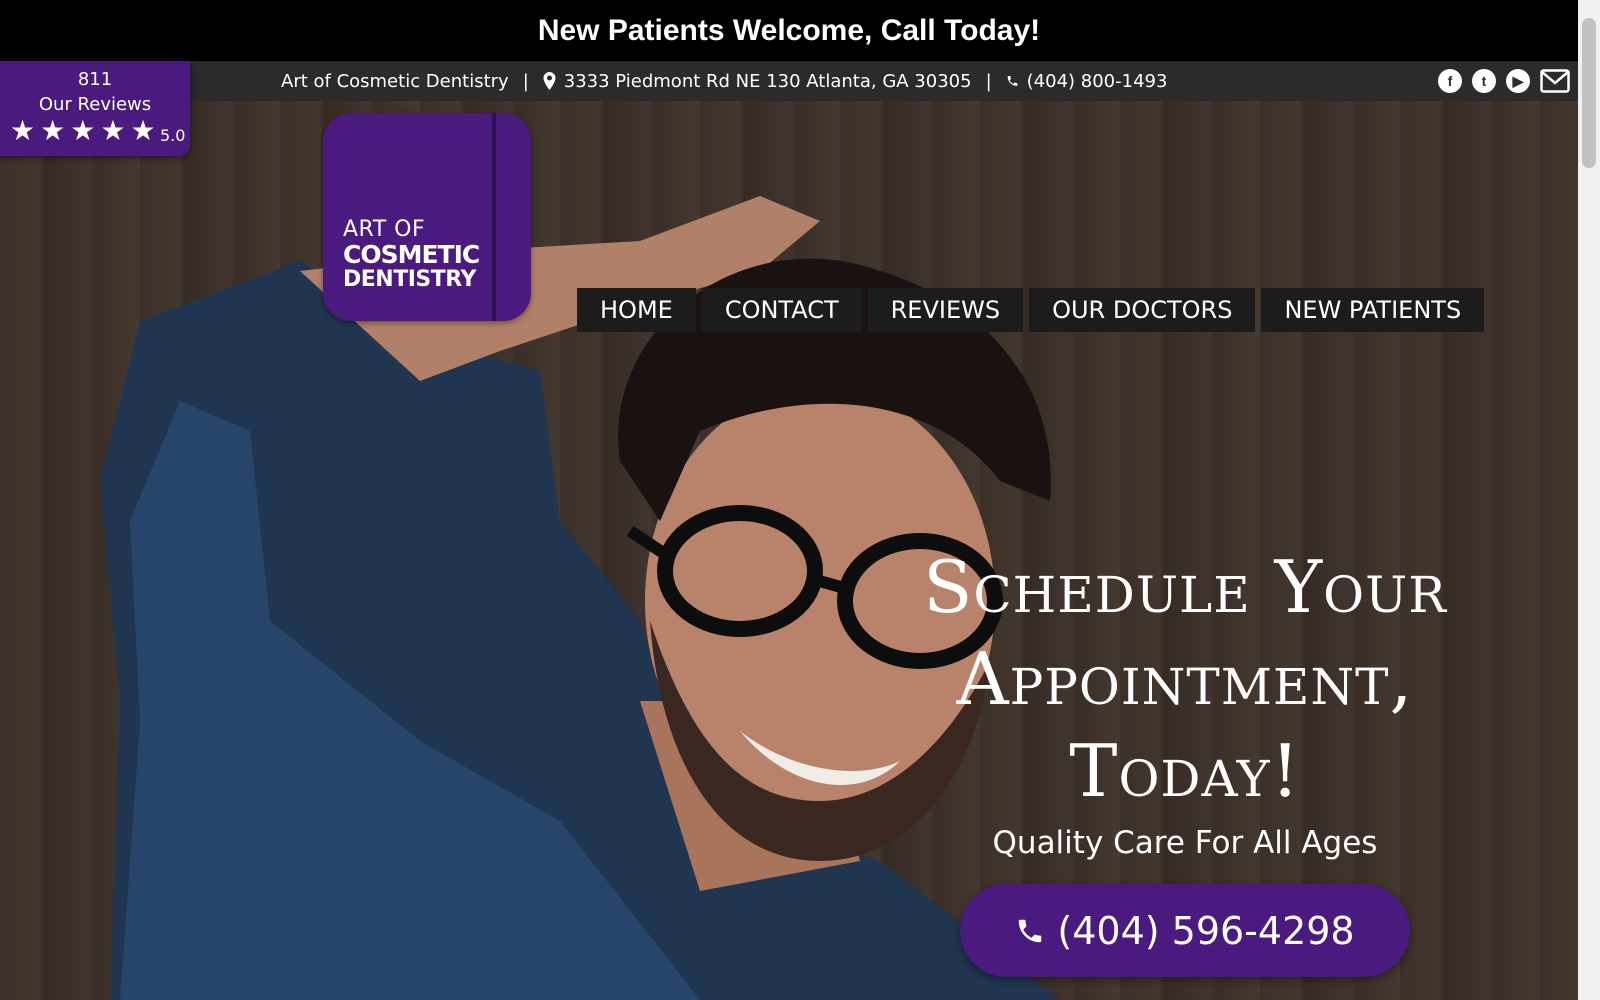 This screenshot has width=1600, height=1000. I want to click on nav-reviews: REVIEWS, so click(945, 310).